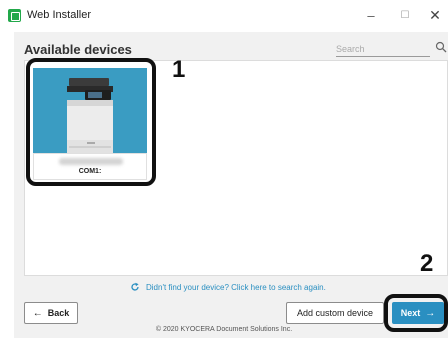 The height and width of the screenshot is (338, 448). I want to click on search-input, so click(383, 49).